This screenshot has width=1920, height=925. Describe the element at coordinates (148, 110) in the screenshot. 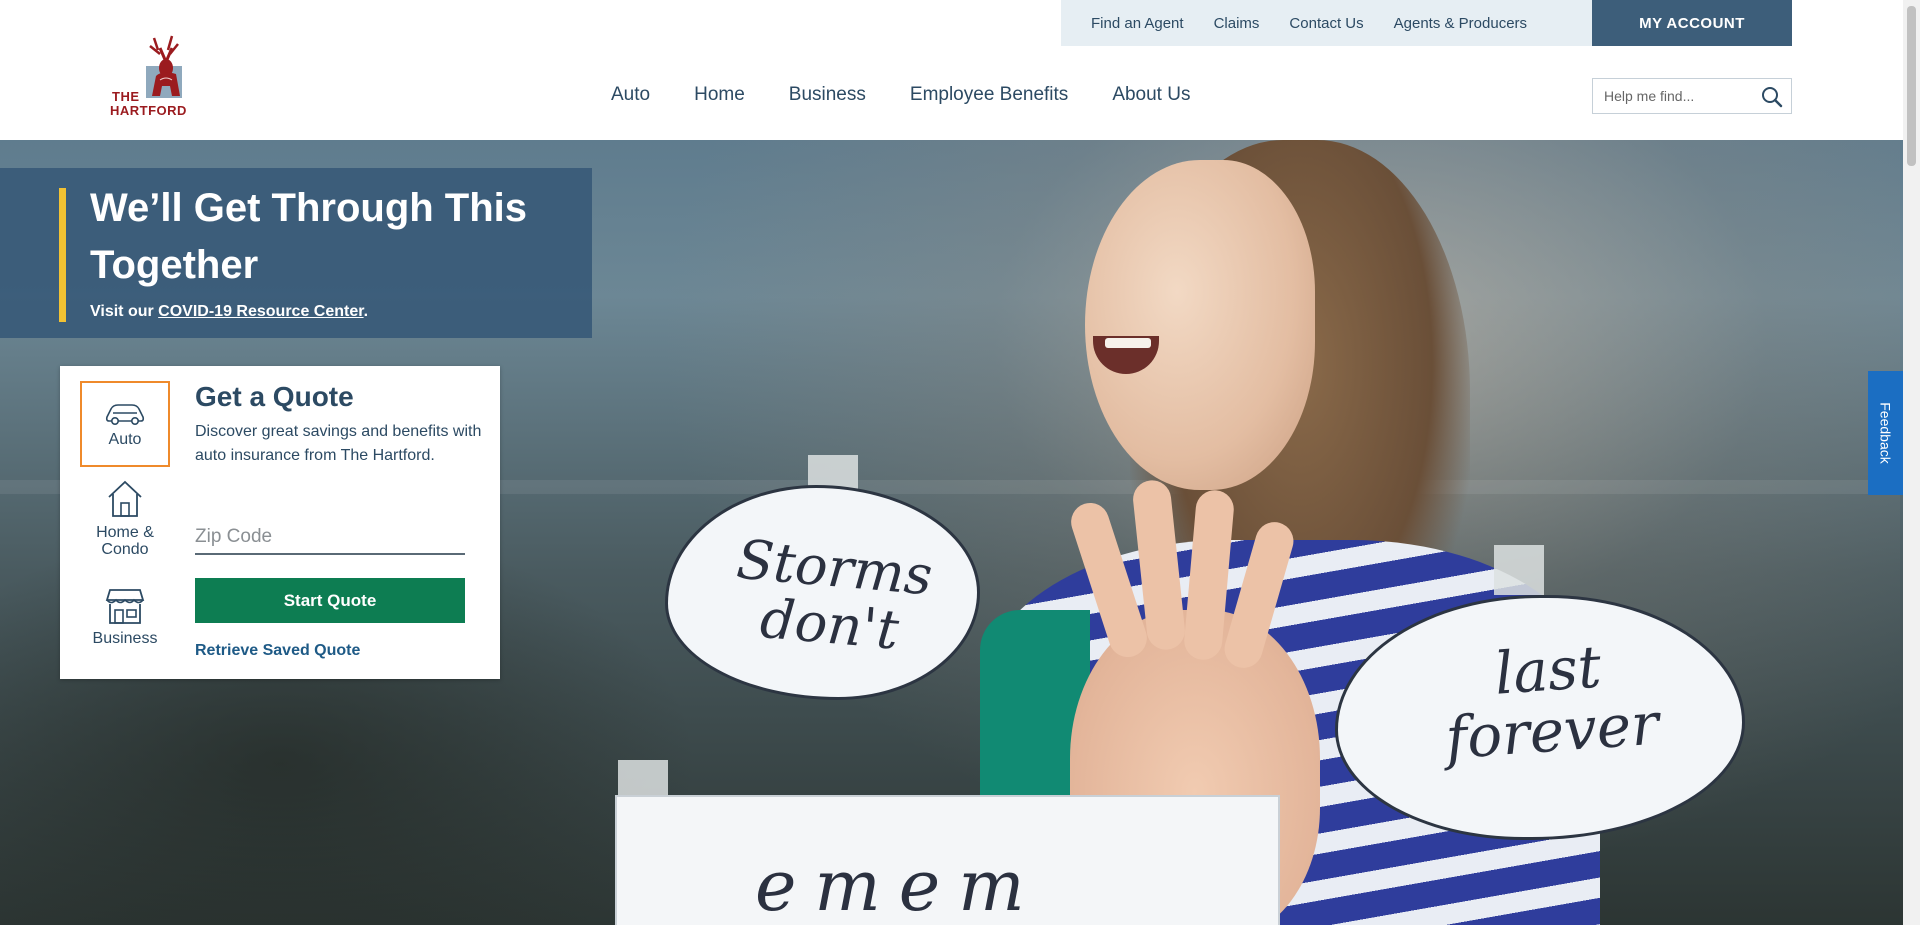

I see `logo-line2: HARTFORD` at that location.